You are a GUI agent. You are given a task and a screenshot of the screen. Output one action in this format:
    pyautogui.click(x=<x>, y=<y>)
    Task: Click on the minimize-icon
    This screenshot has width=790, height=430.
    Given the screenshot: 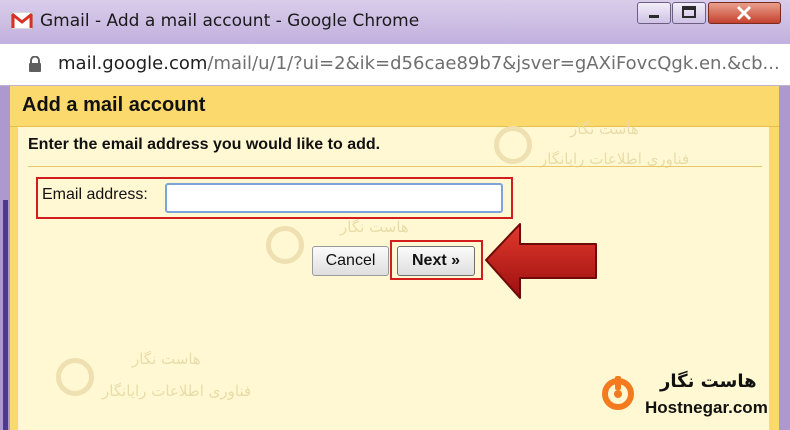 What is the action you would take?
    pyautogui.click(x=654, y=16)
    